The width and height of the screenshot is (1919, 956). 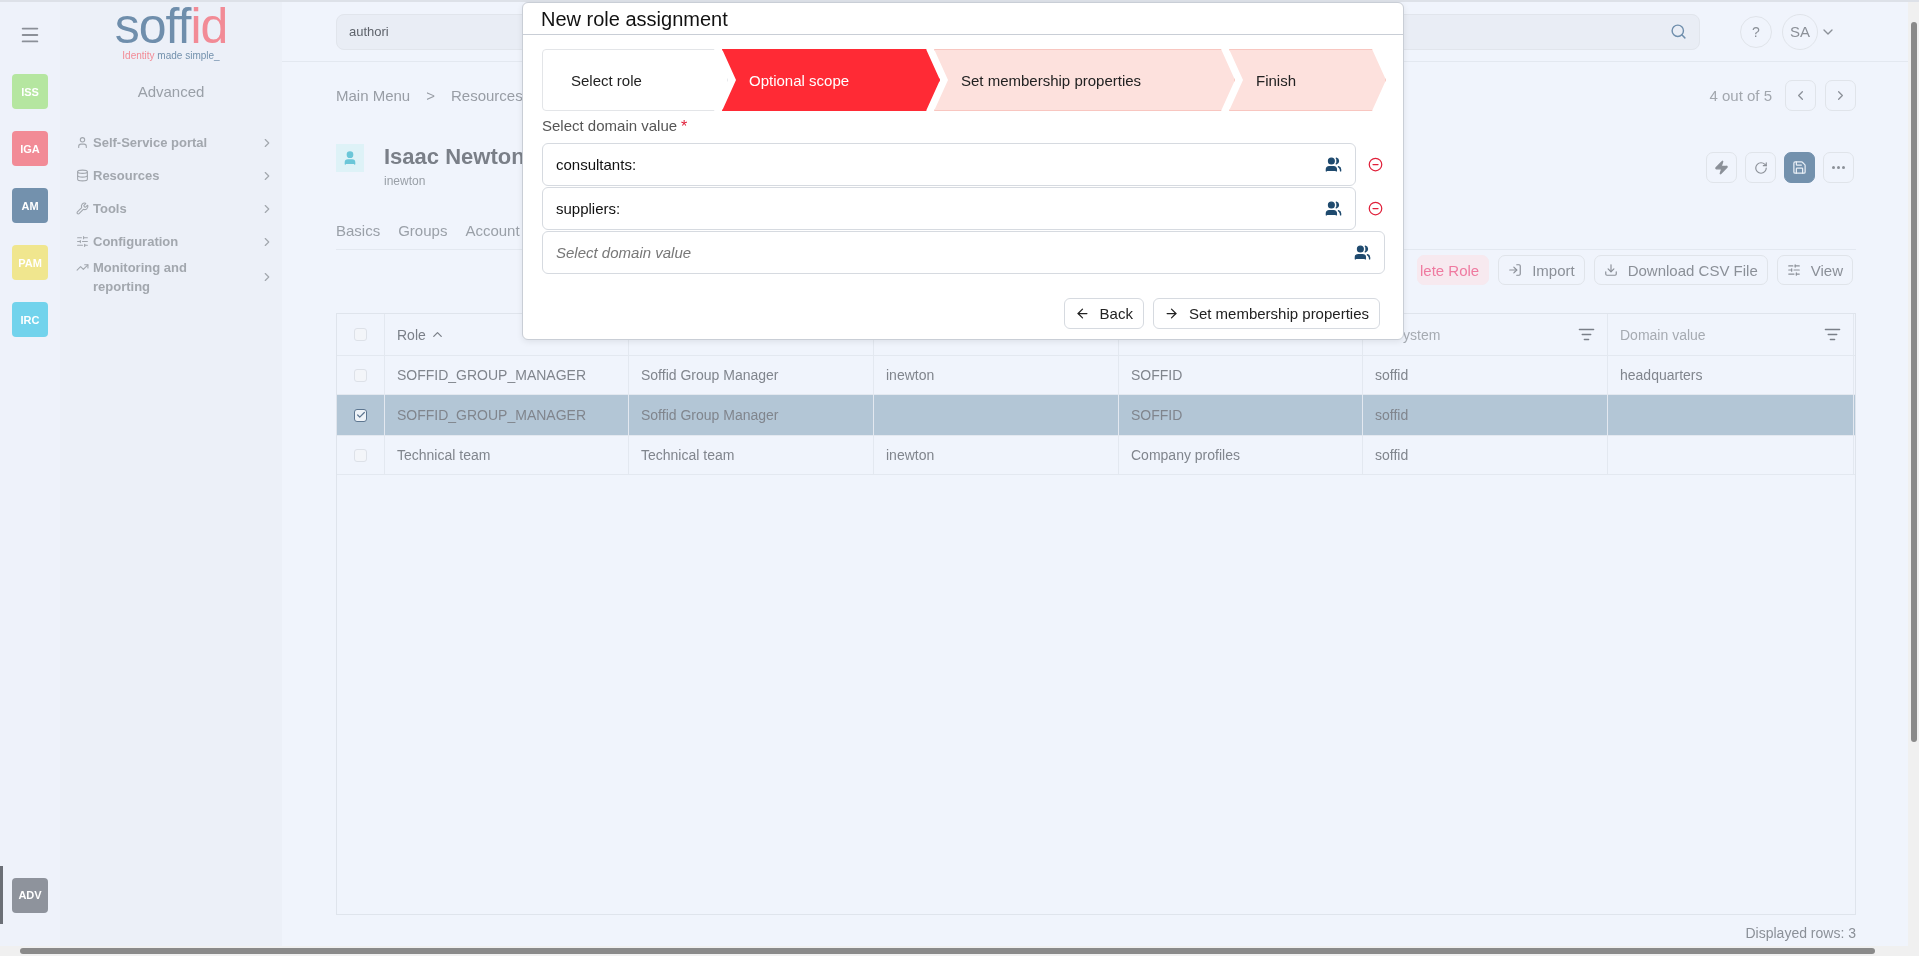 I want to click on sidebar-item: Resources, so click(x=168, y=175).